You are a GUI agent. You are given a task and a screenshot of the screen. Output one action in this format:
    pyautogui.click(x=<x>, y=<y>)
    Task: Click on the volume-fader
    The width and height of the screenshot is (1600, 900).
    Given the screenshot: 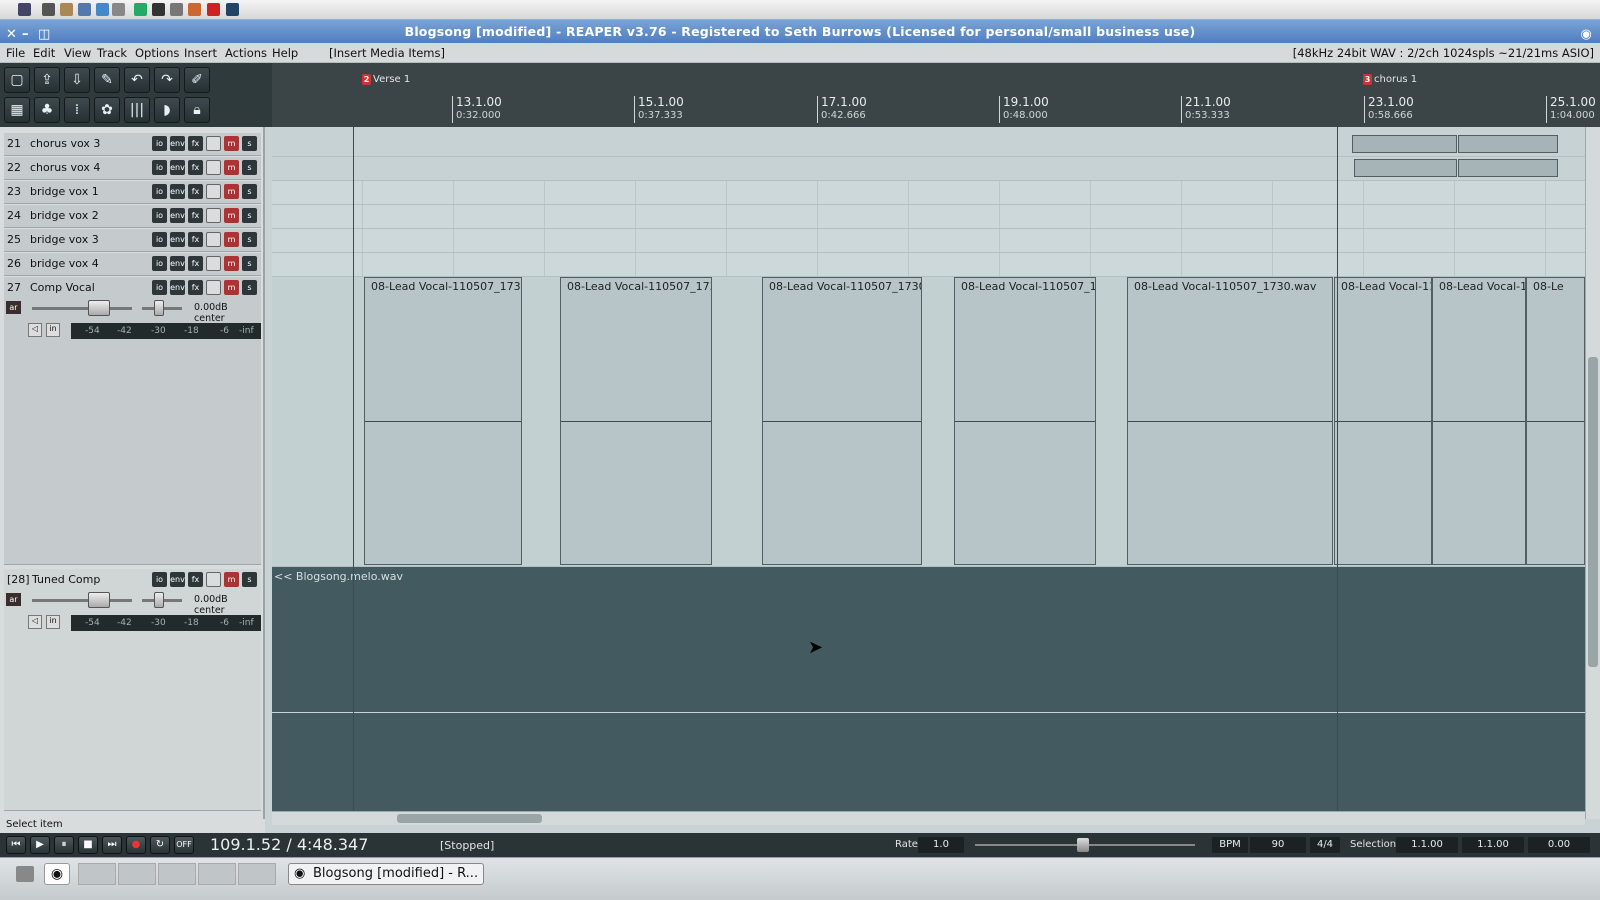 What is the action you would take?
    pyautogui.click(x=82, y=308)
    